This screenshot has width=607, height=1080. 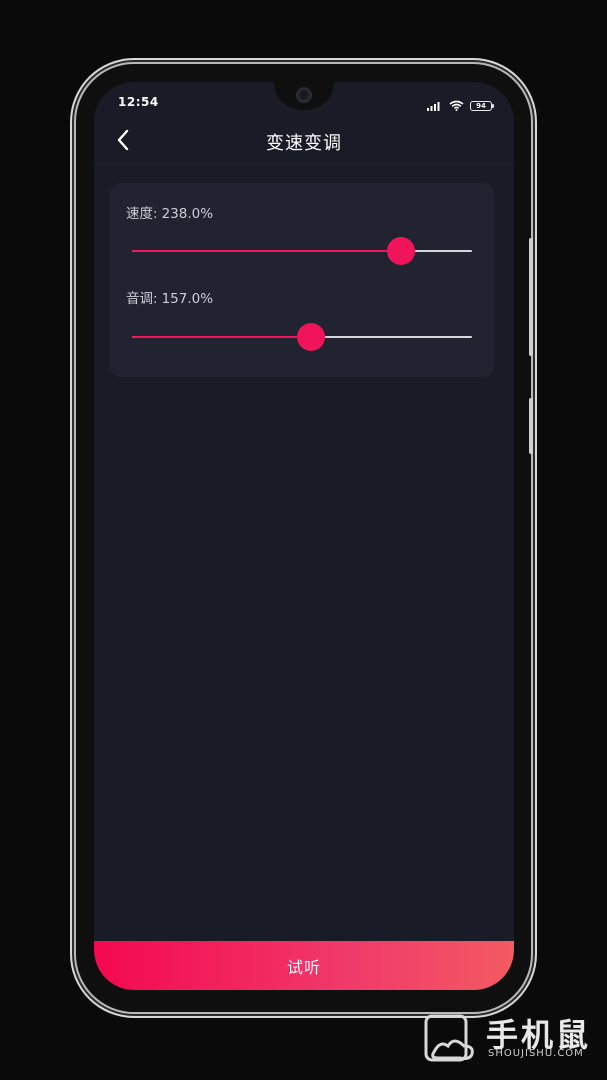 I want to click on settings-card: 速度: 238.0% 音调: 157.0%, so click(x=302, y=280).